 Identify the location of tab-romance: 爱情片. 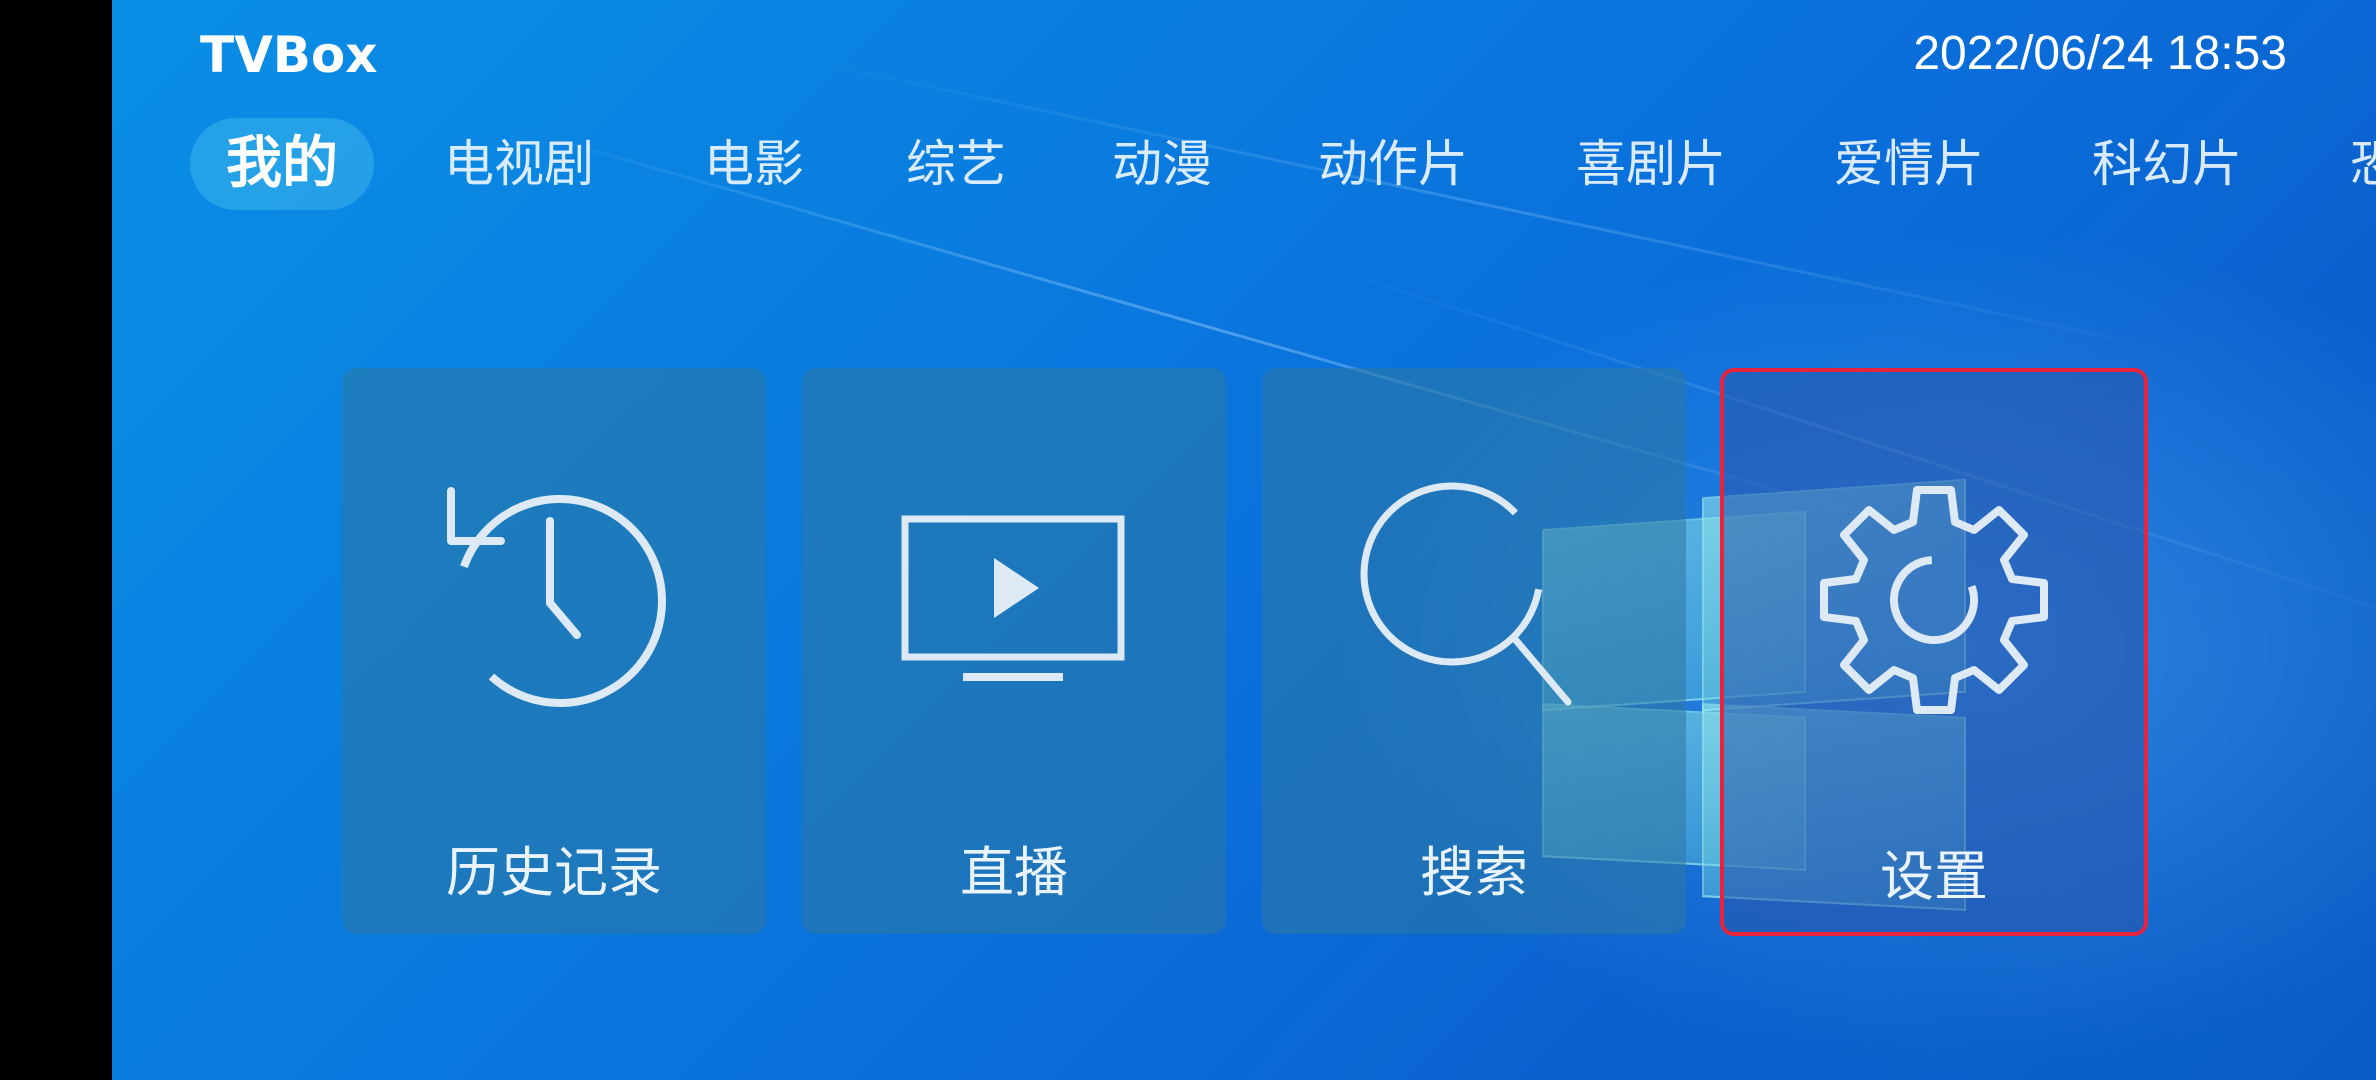
(1909, 164).